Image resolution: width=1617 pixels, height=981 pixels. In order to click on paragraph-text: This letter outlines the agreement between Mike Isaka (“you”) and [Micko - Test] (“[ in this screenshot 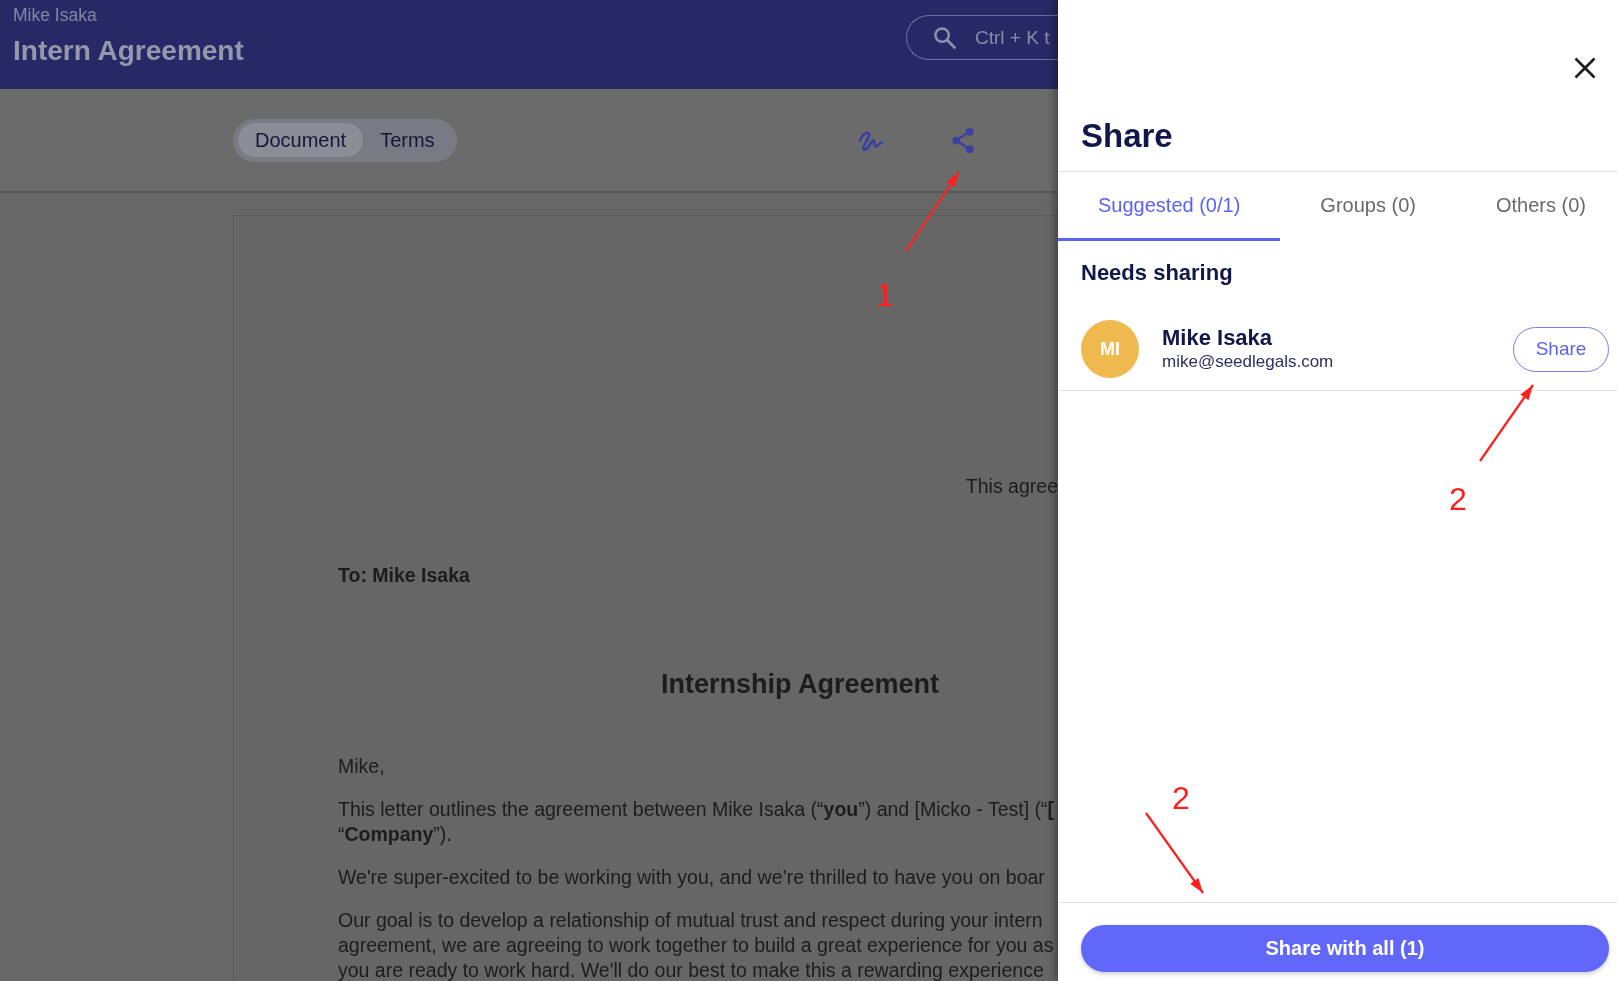, I will do `click(696, 809)`.